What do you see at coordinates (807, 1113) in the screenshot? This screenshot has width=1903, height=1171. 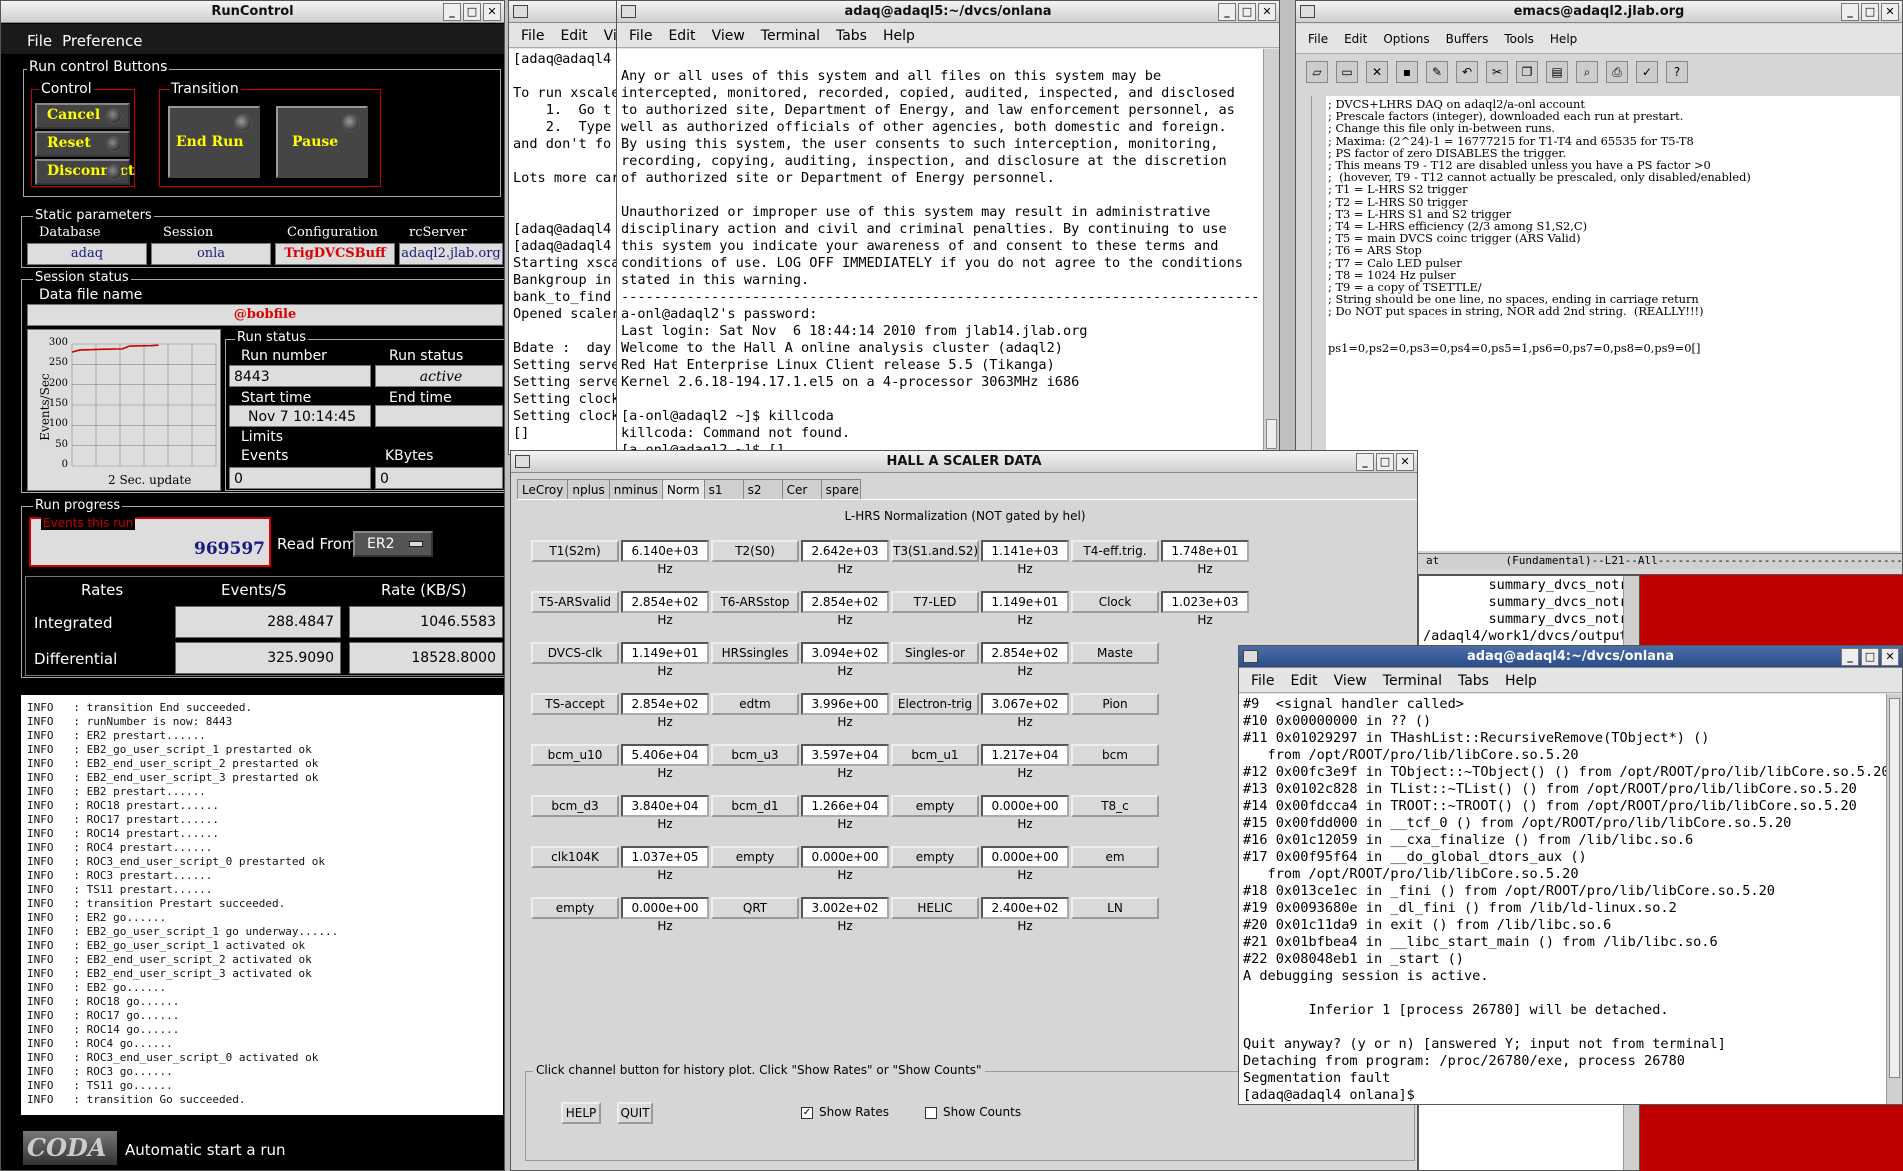 I see `show-rates-checkbox: ✓` at bounding box center [807, 1113].